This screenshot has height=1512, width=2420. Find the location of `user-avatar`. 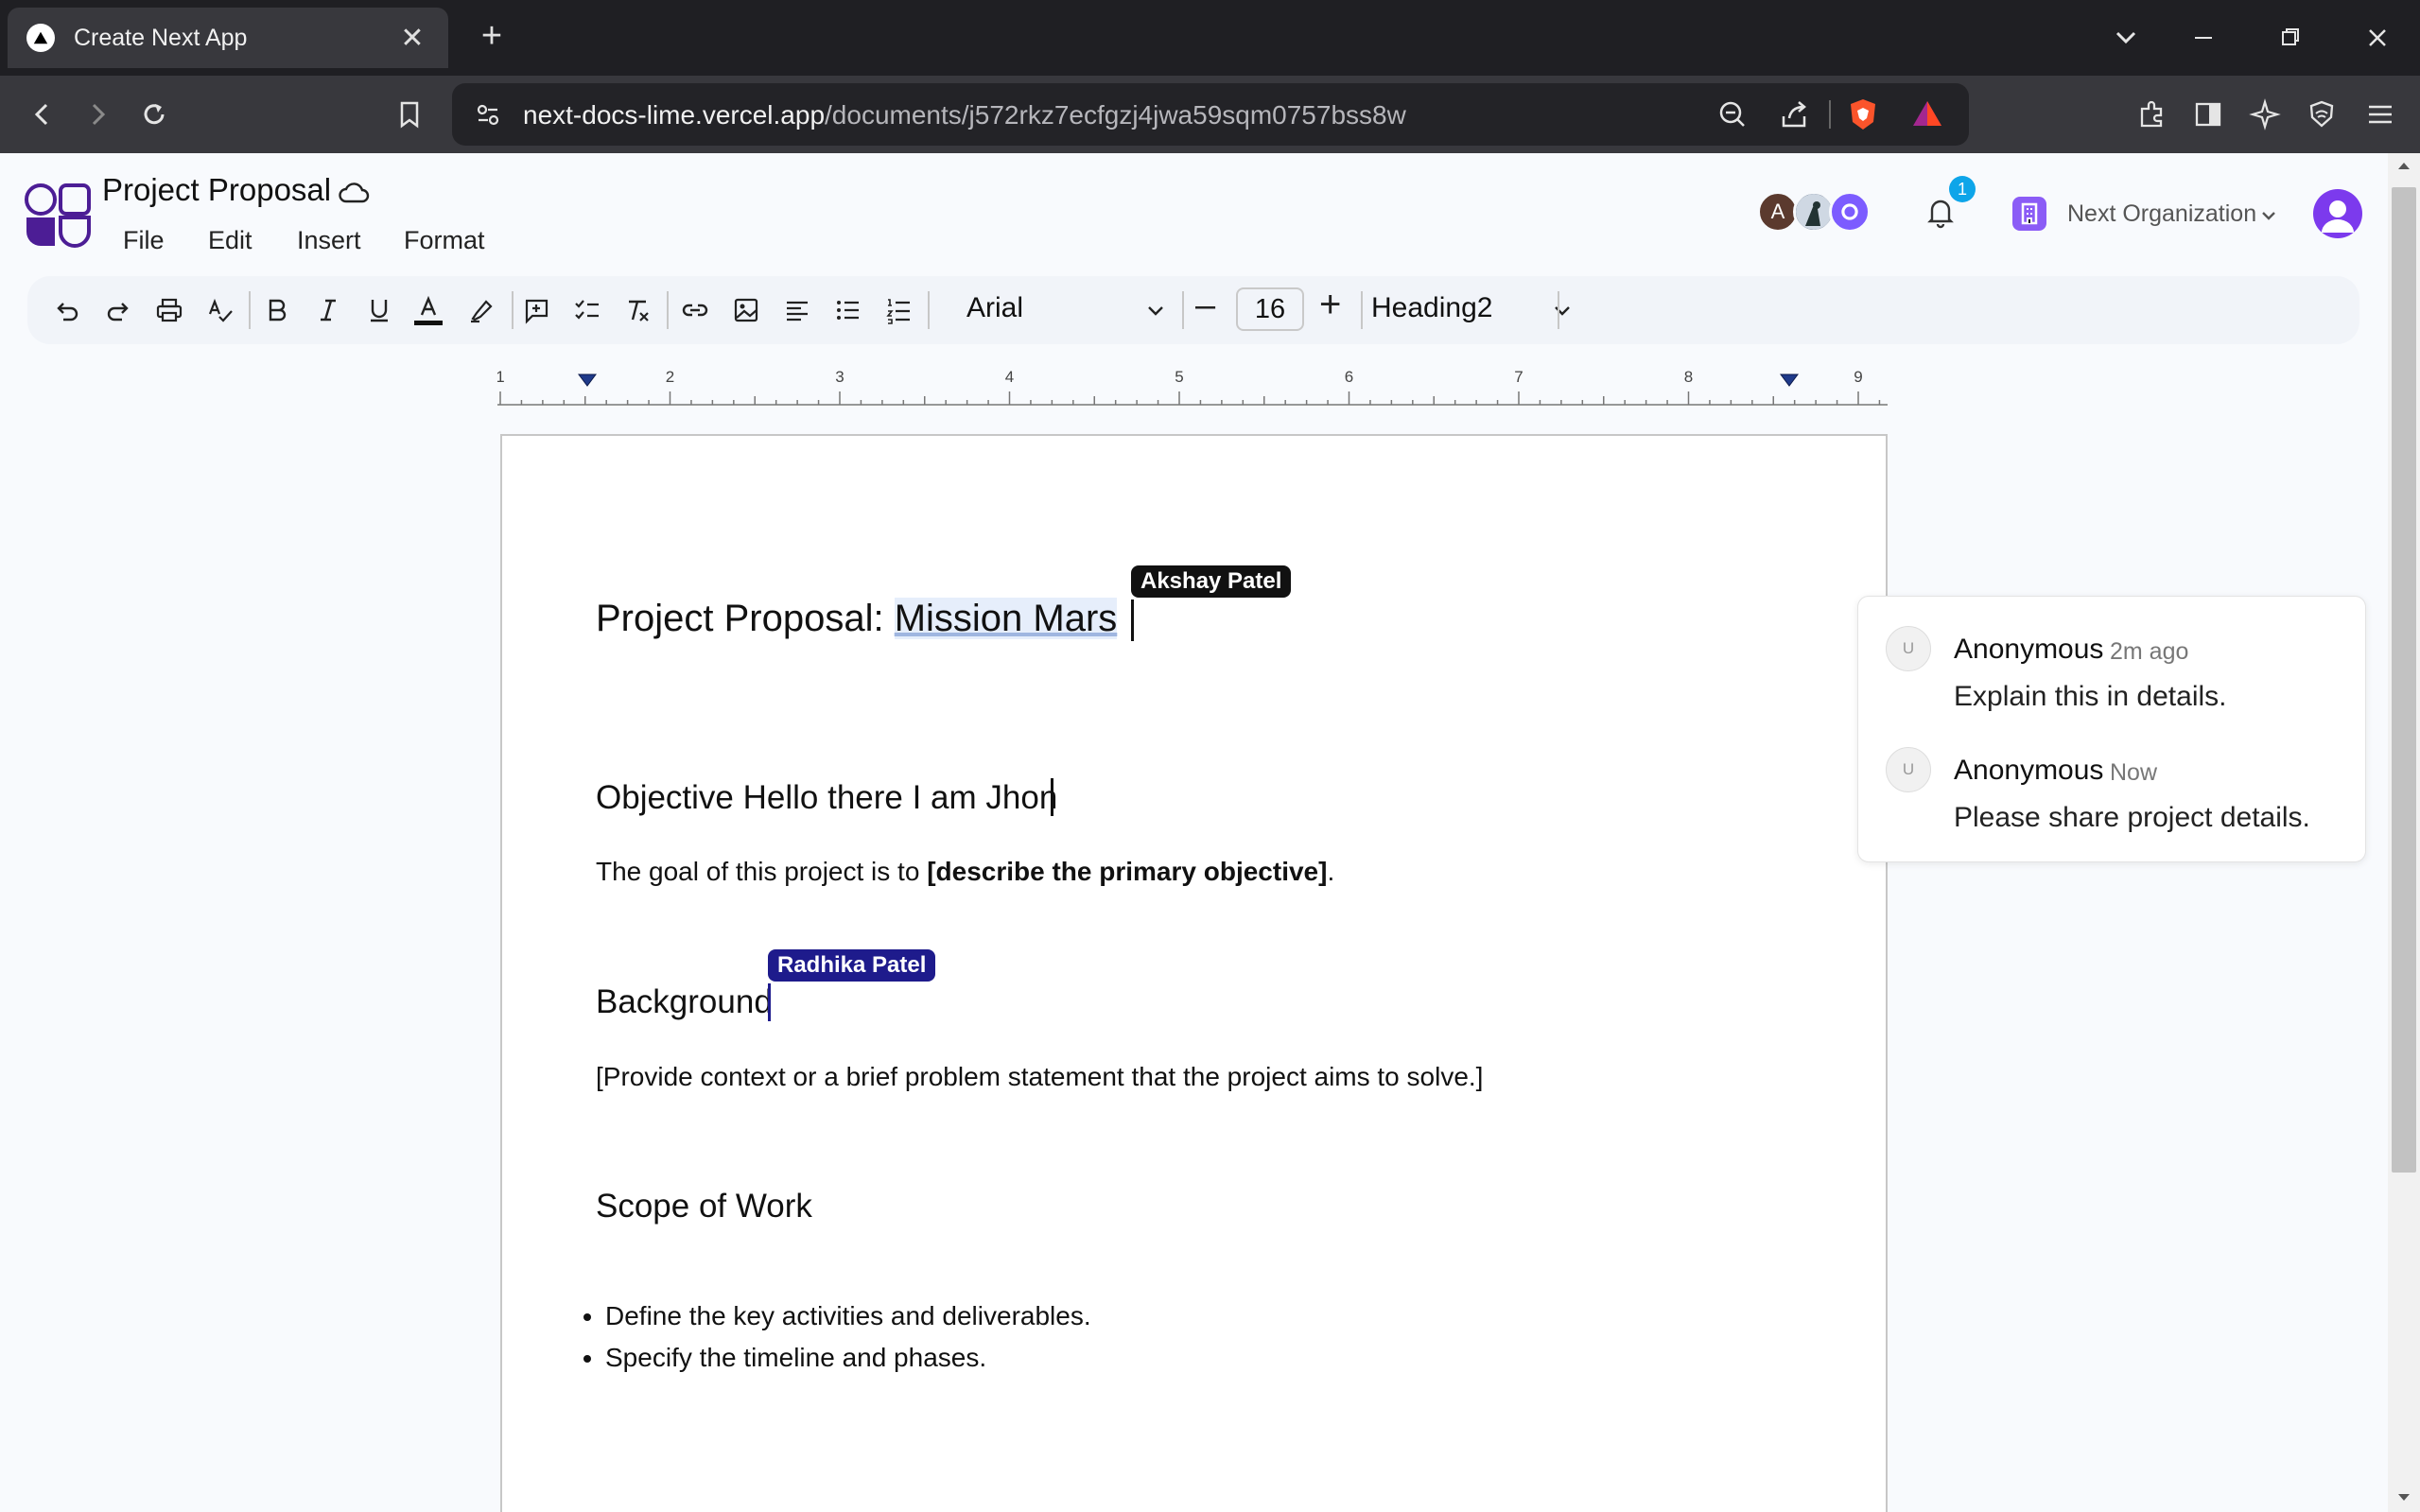

user-avatar is located at coordinates (2337, 213).